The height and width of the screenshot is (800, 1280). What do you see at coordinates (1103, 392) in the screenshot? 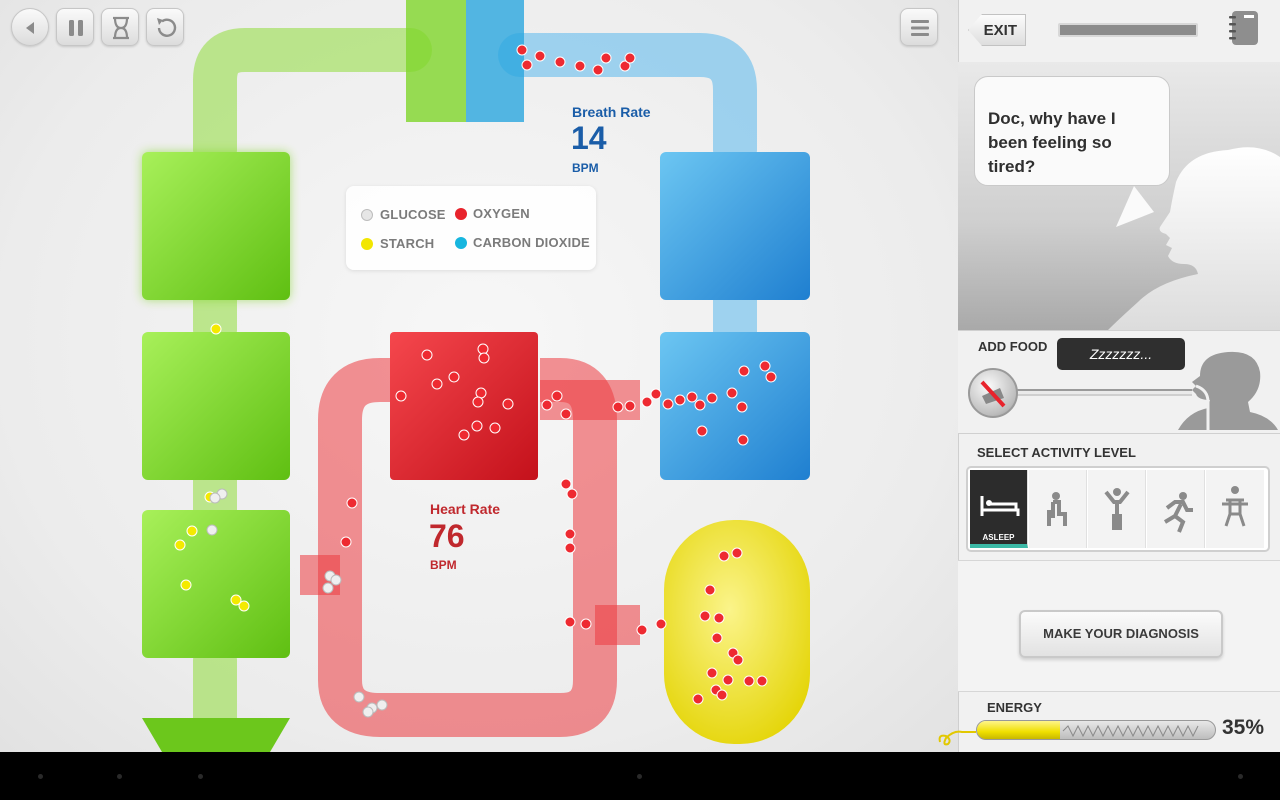
I see `food-slider-track` at bounding box center [1103, 392].